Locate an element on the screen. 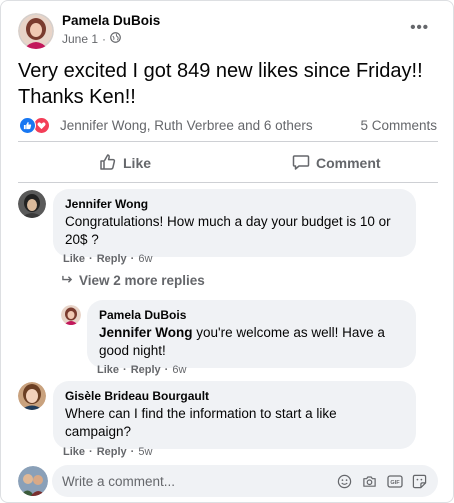  reaction-icons is located at coordinates (34, 125).